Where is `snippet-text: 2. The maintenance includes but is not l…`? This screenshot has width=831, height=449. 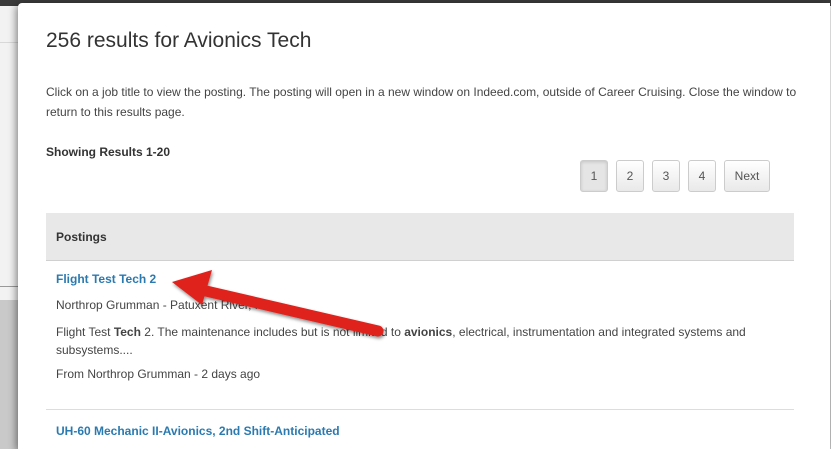 snippet-text: 2. The maintenance includes but is not l… is located at coordinates (272, 332).